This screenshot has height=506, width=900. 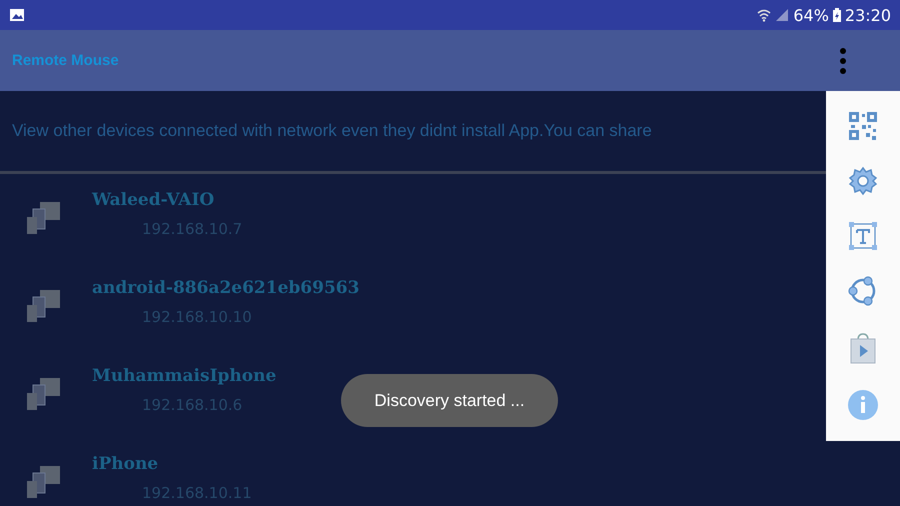 What do you see at coordinates (332, 131) in the screenshot?
I see `description-text: View other devices connected with network even they didnt install App.You can share` at bounding box center [332, 131].